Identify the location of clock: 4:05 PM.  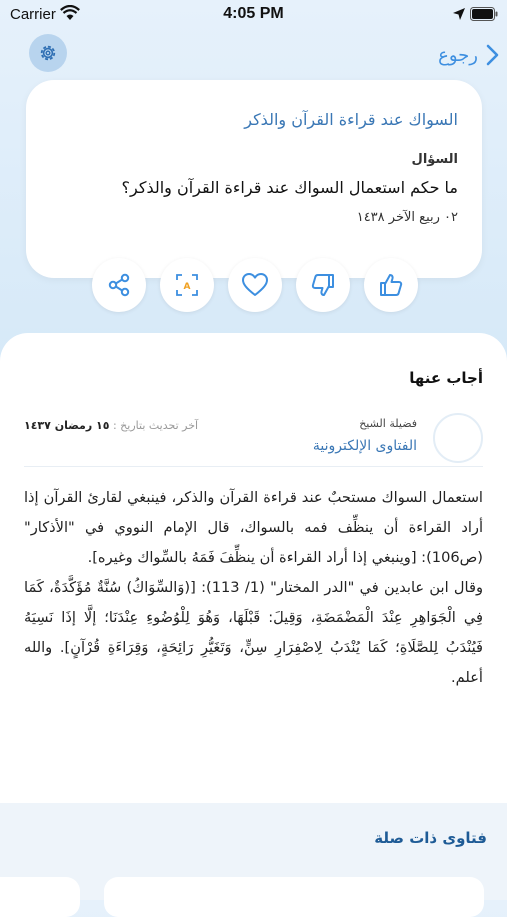
(253, 13).